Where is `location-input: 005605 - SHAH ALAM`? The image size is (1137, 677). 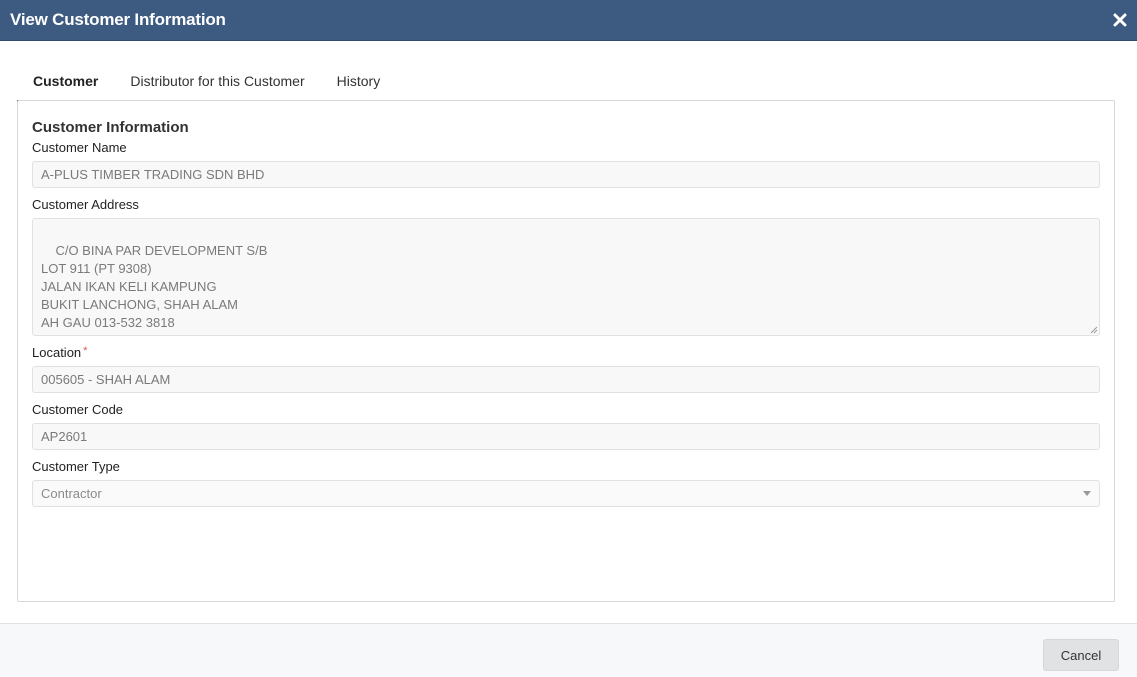 location-input: 005605 - SHAH ALAM is located at coordinates (566, 379).